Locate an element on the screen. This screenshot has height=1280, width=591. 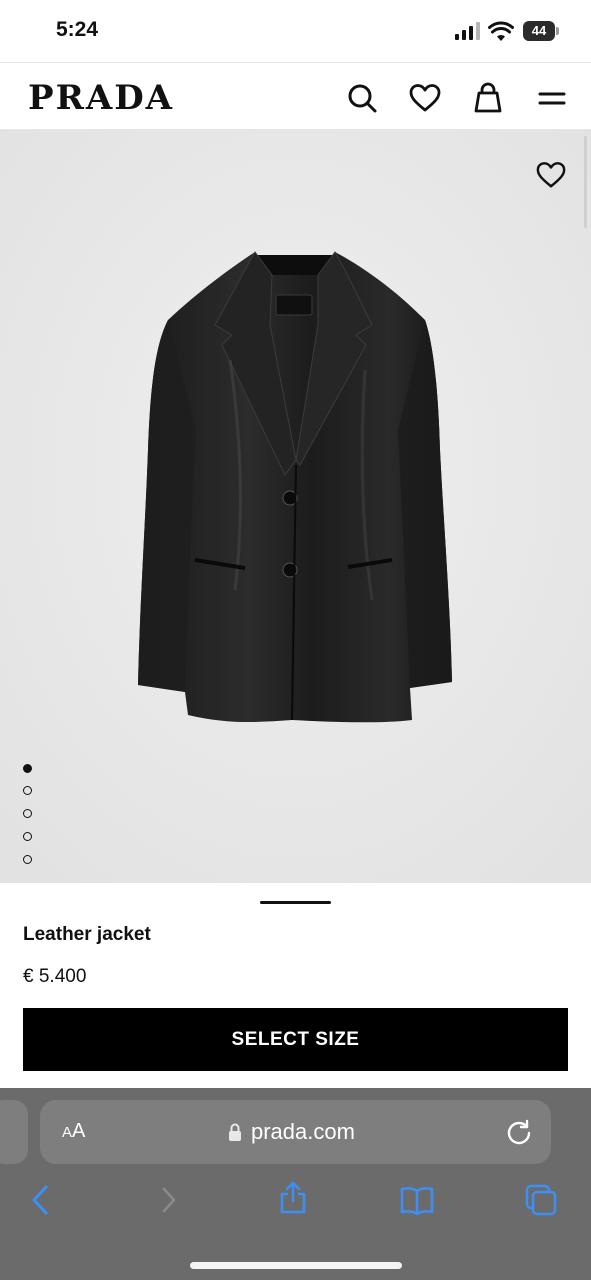
bag-icon is located at coordinates (488, 98).